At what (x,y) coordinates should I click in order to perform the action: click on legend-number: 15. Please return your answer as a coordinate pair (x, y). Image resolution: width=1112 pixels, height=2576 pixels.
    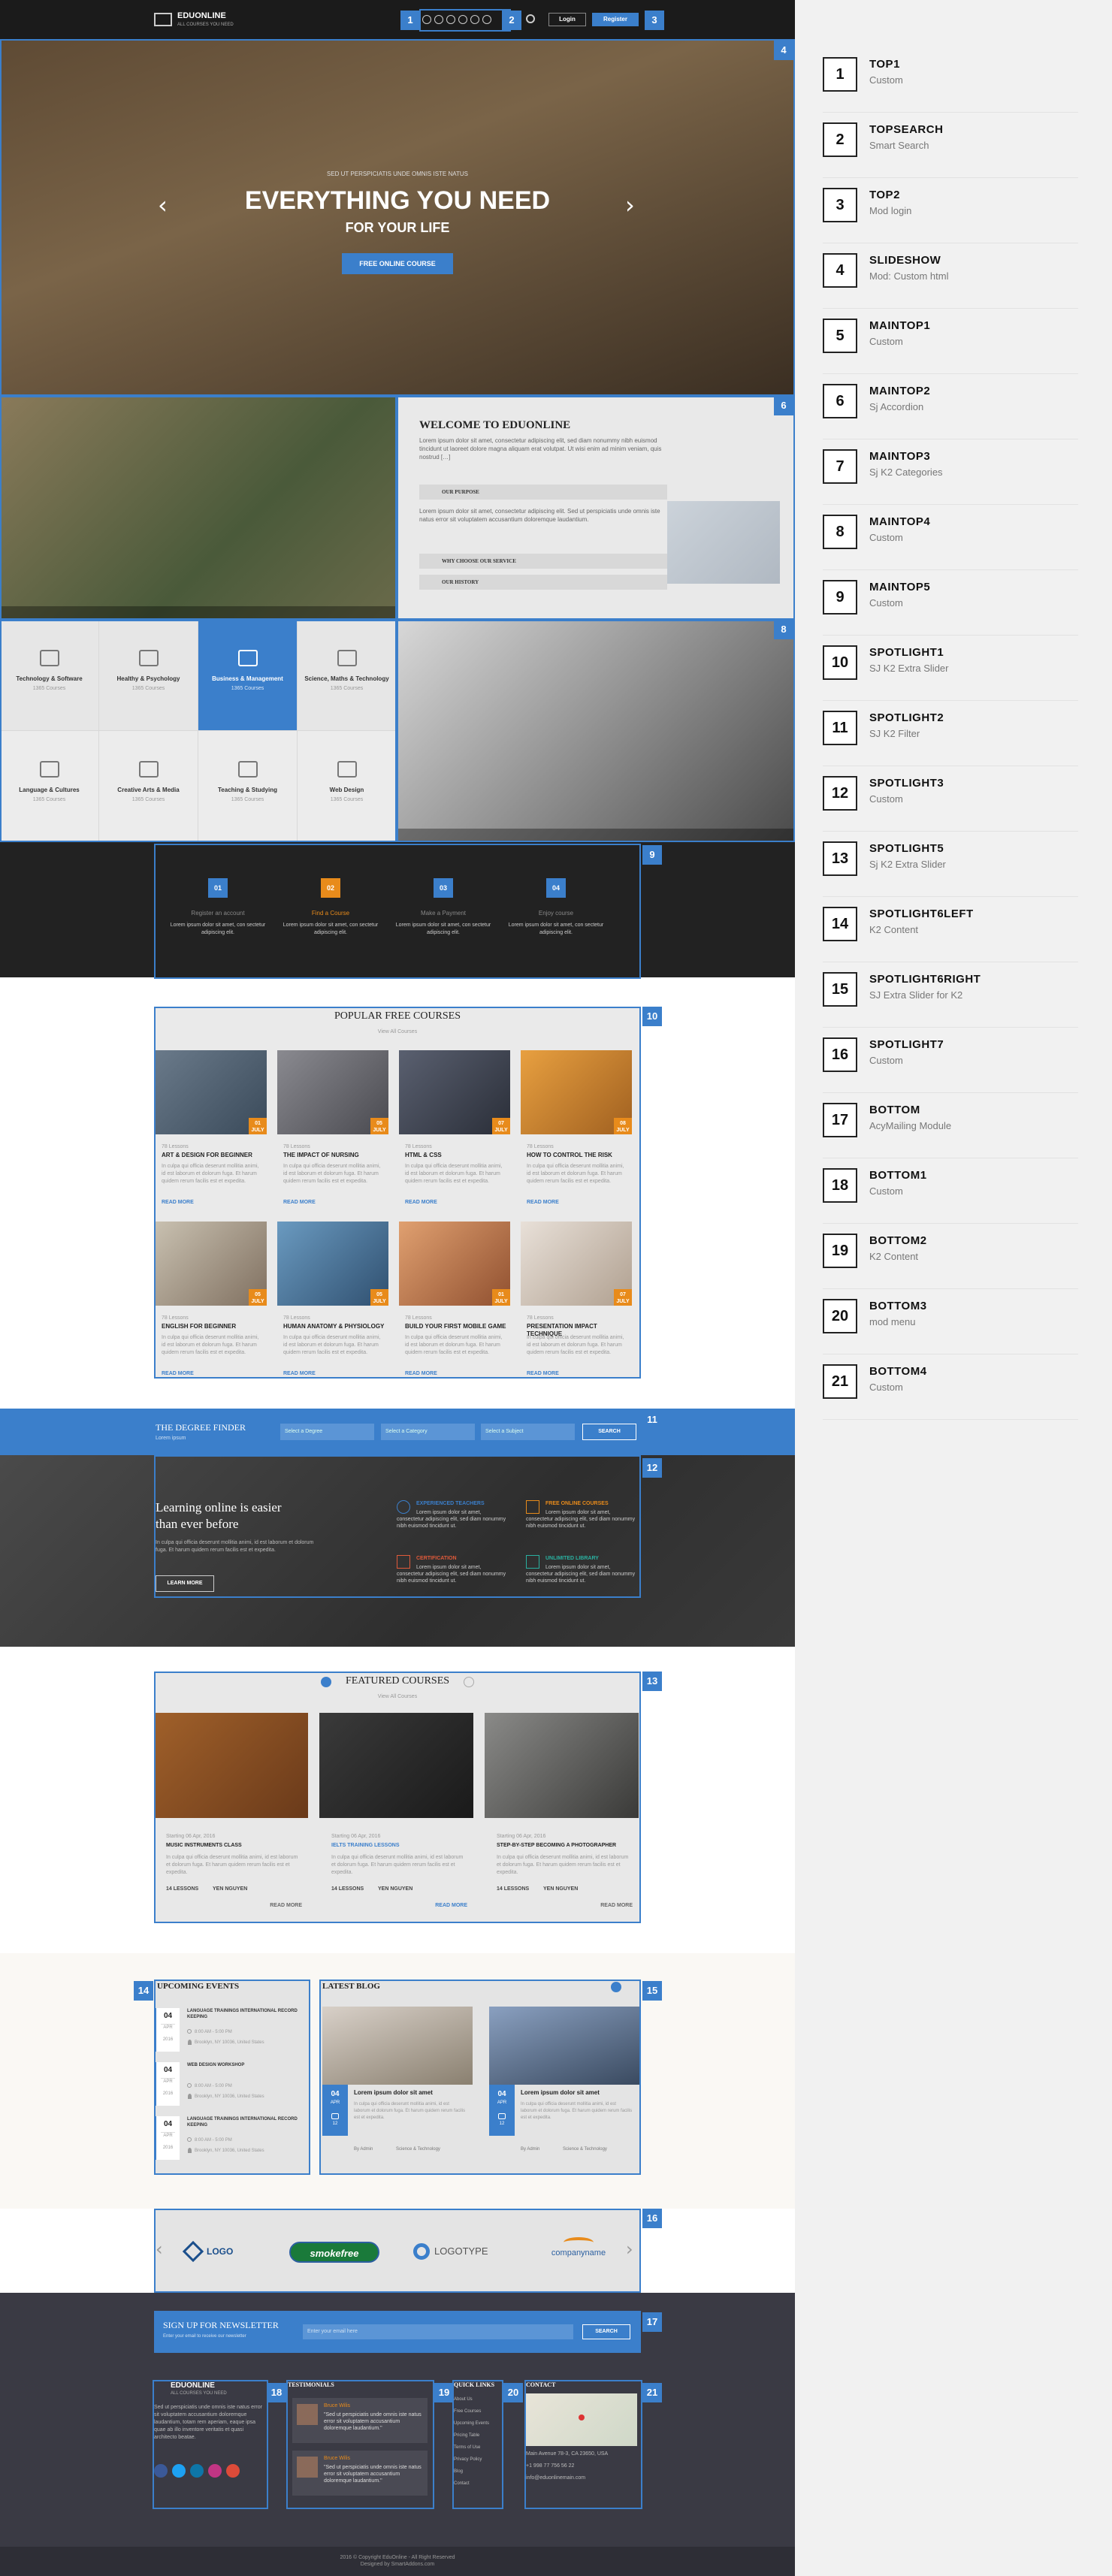
    Looking at the image, I should click on (840, 989).